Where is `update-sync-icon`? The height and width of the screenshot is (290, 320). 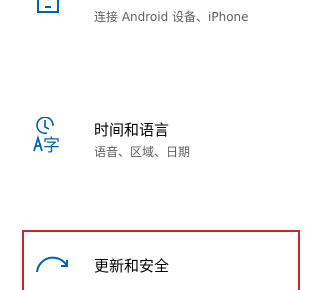 update-sync-icon is located at coordinates (52, 264).